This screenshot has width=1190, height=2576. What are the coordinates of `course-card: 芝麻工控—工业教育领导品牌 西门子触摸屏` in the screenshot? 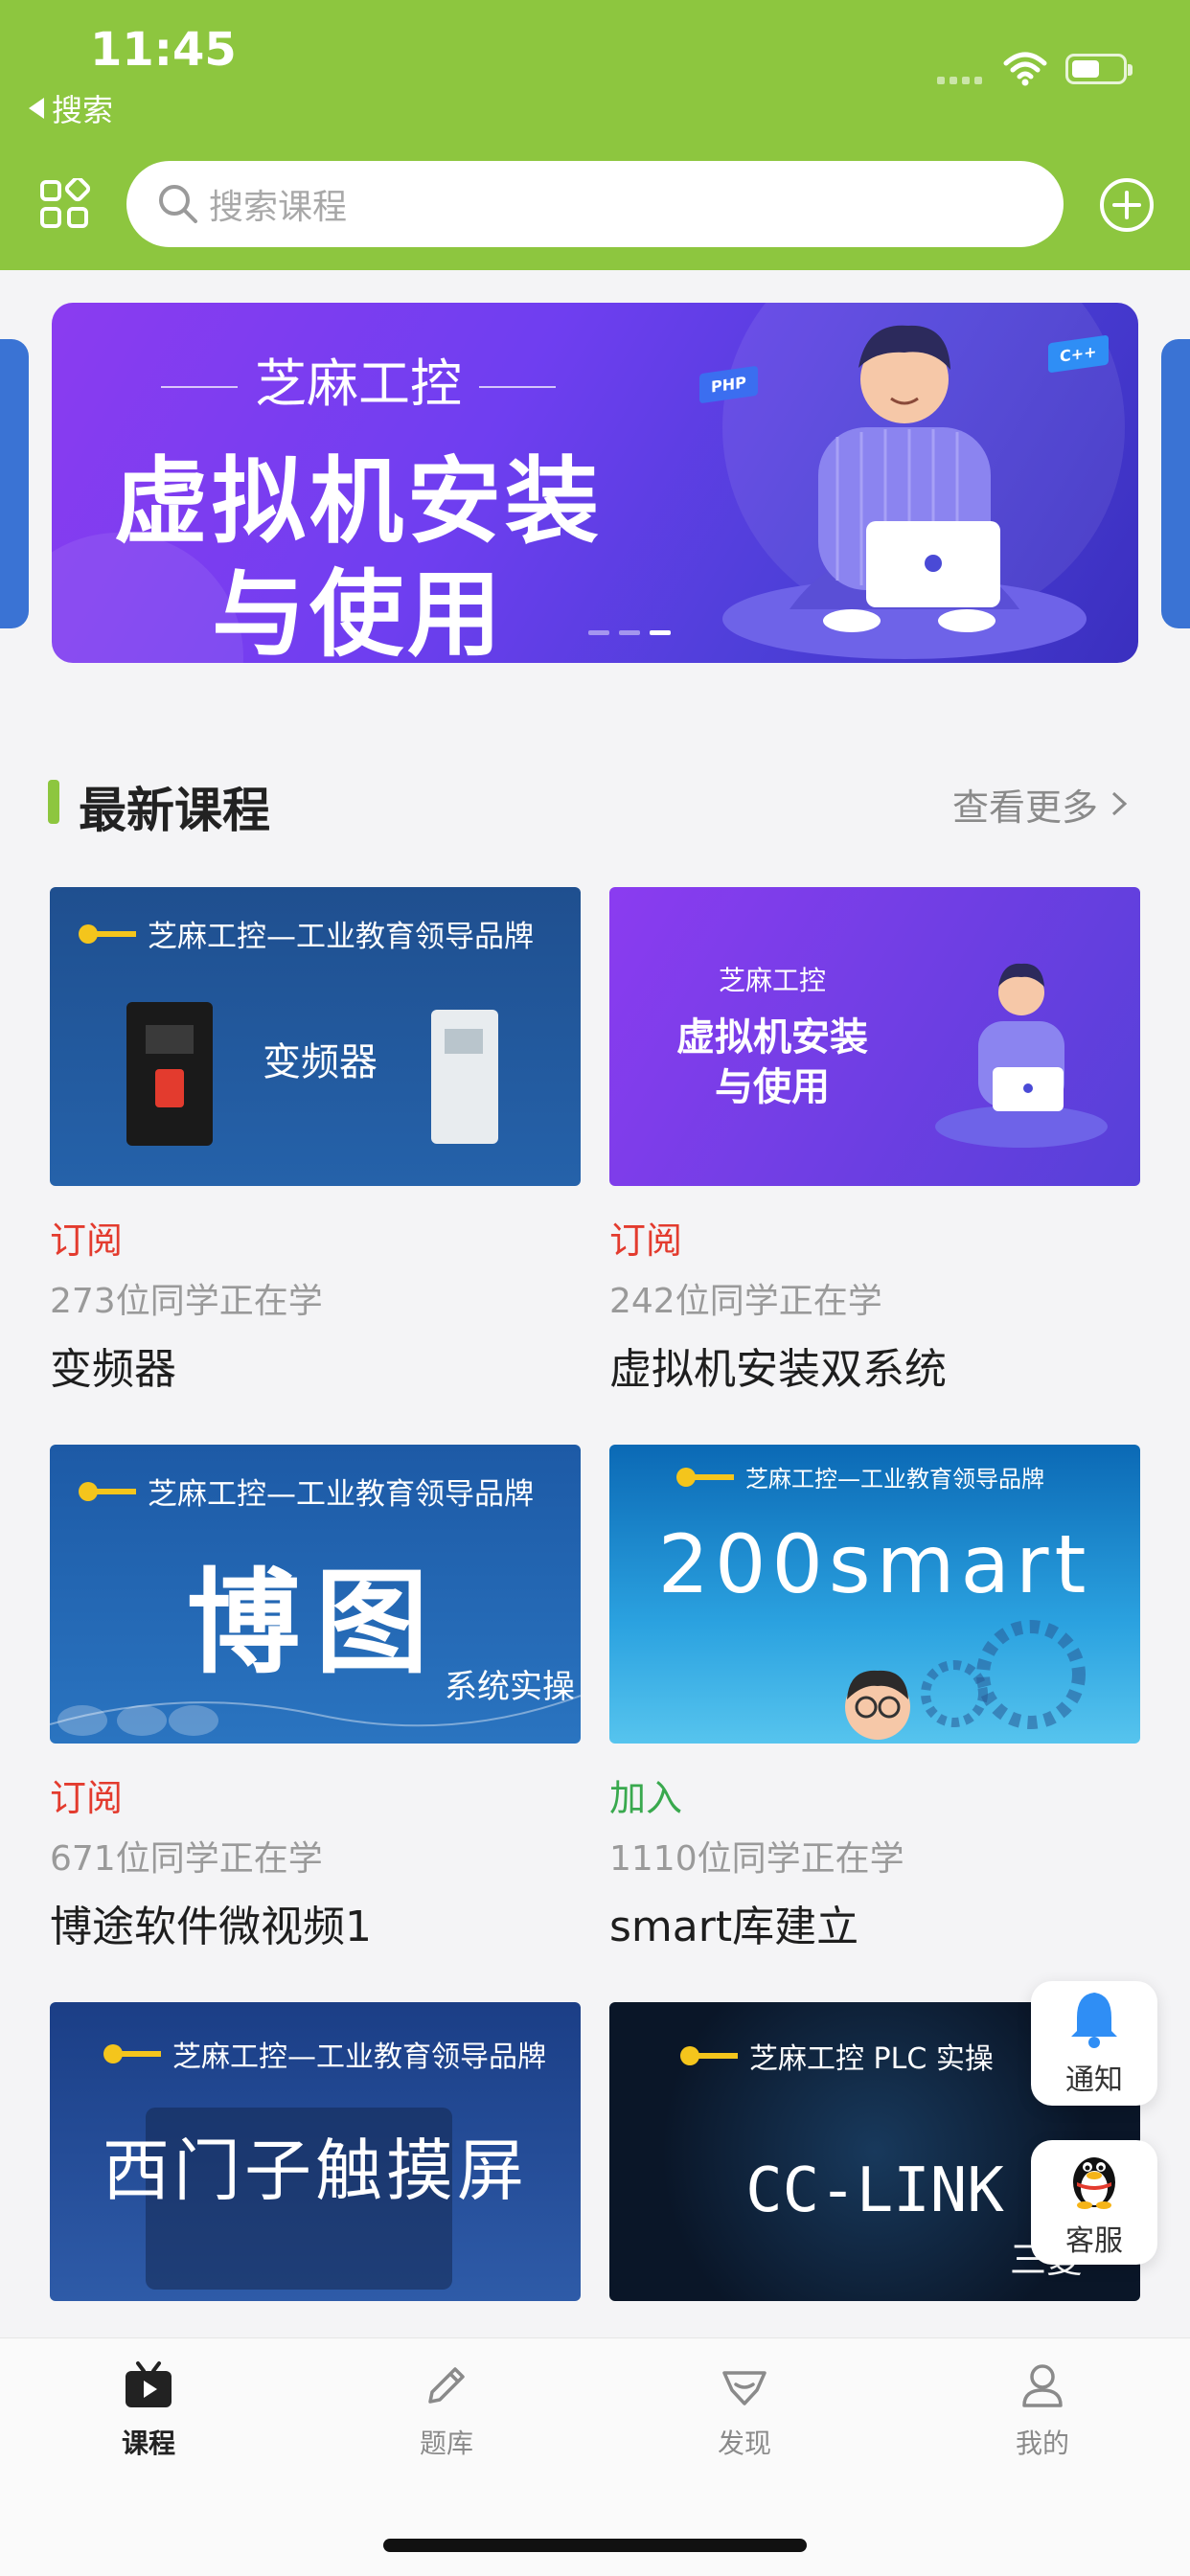 It's located at (316, 2151).